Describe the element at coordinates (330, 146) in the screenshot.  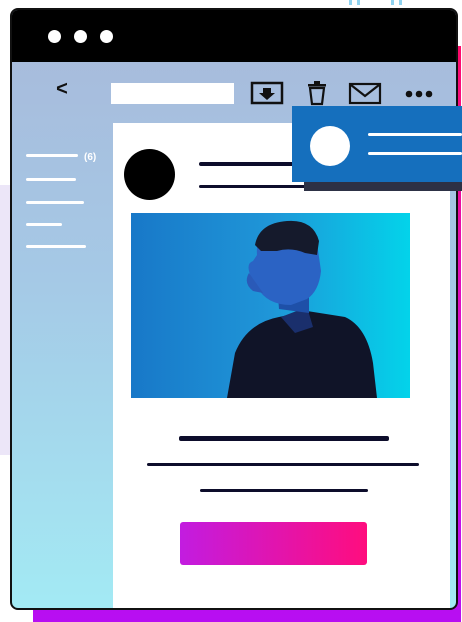
I see `notification-avatar` at that location.